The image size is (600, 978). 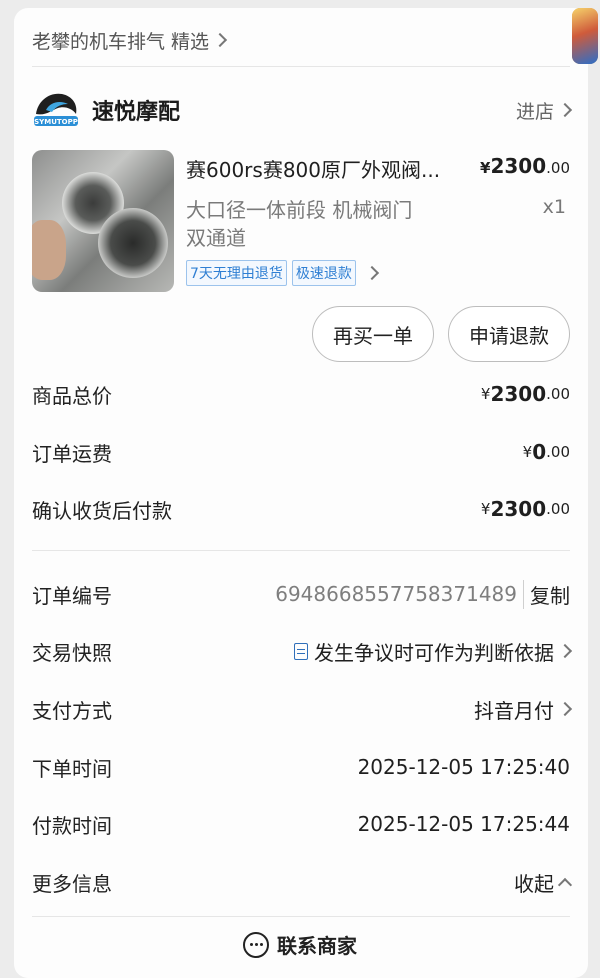 I want to click on pay-time-value: 2025-12-05 17:25:44, so click(x=463, y=824).